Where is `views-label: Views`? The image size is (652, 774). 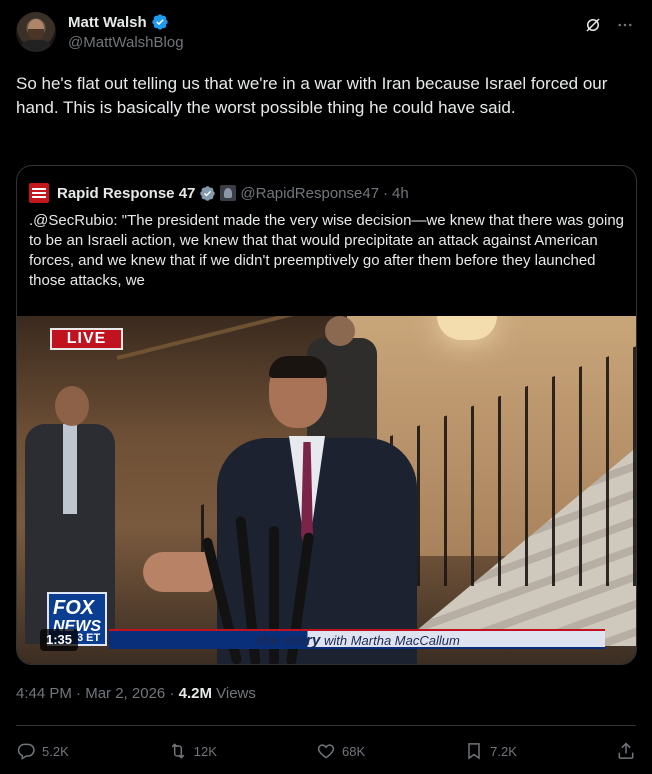 views-label: Views is located at coordinates (236, 693).